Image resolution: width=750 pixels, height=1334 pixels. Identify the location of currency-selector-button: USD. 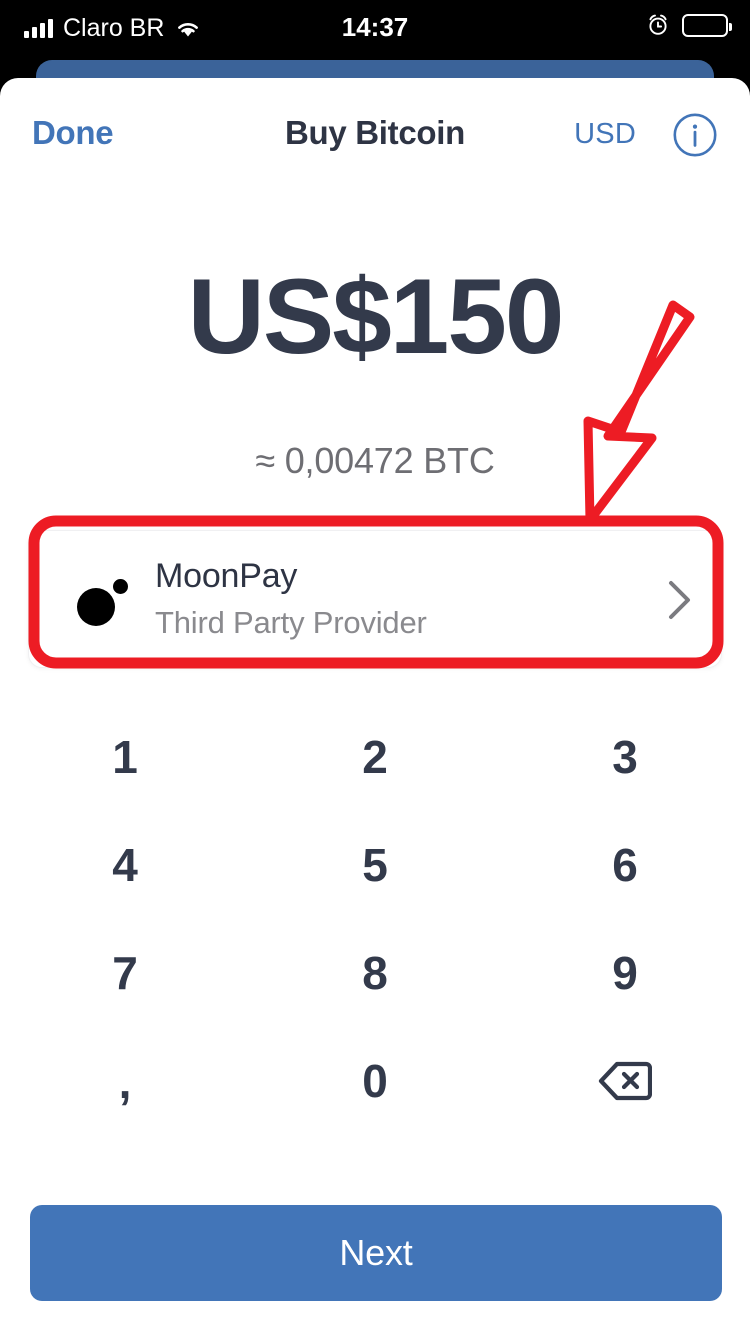
(605, 134).